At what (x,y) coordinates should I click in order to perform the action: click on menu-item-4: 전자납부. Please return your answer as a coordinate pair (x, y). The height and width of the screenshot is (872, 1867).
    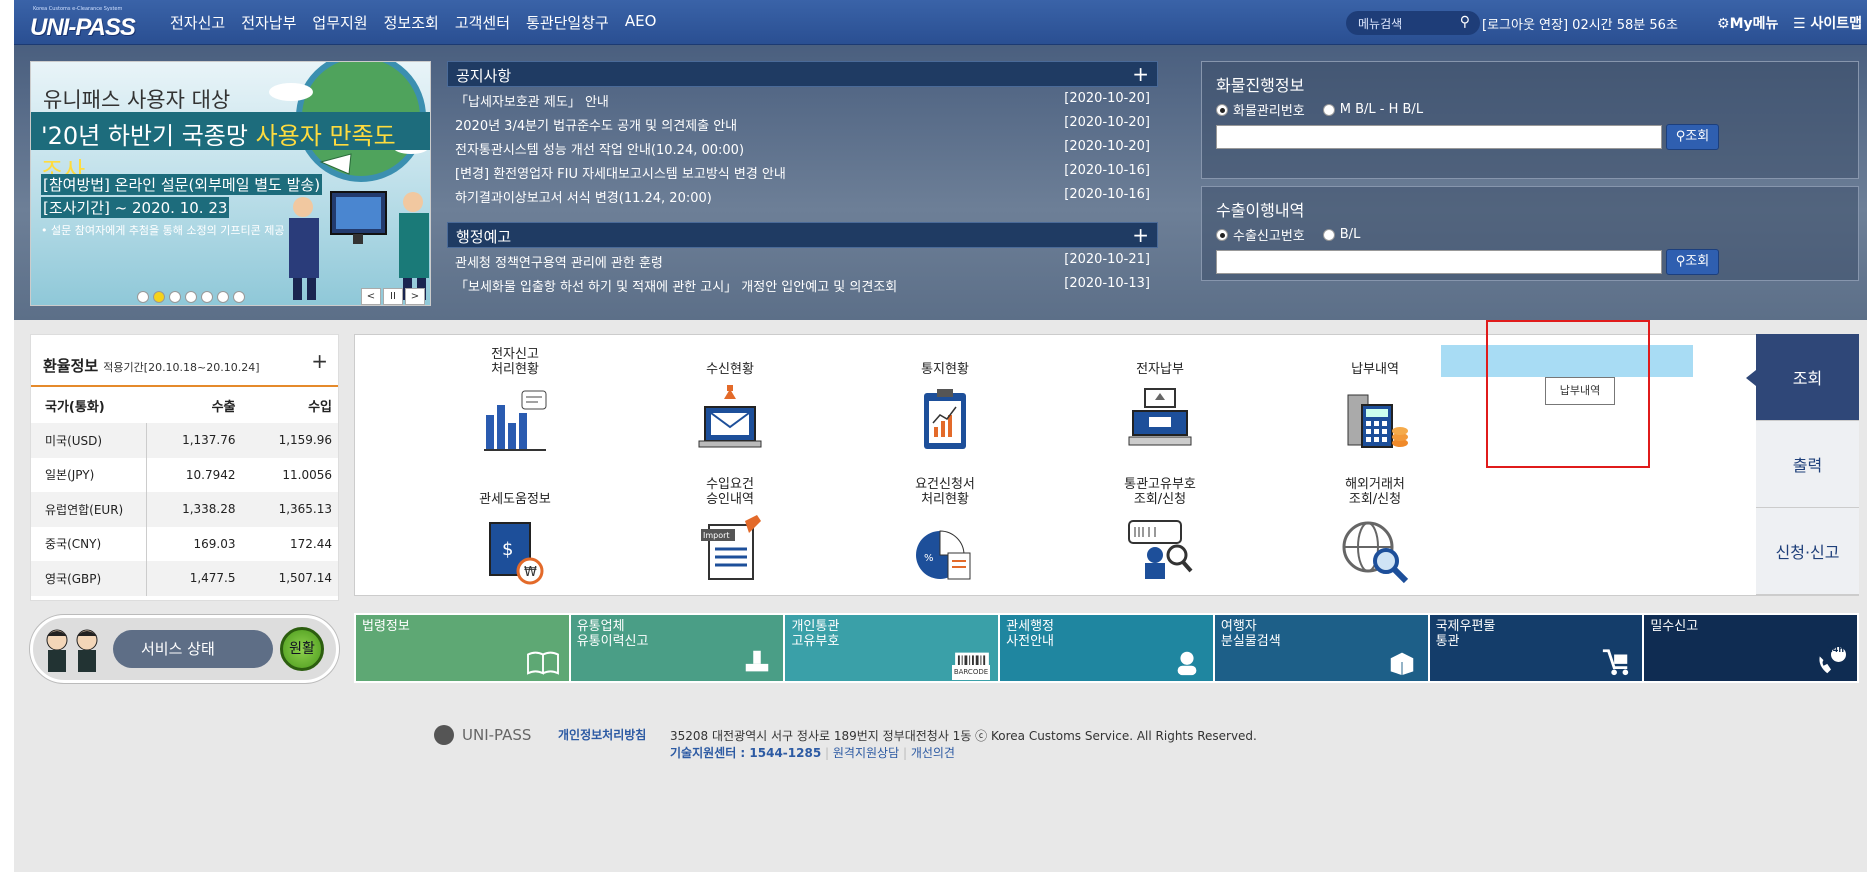
    Looking at the image, I should click on (1160, 403).